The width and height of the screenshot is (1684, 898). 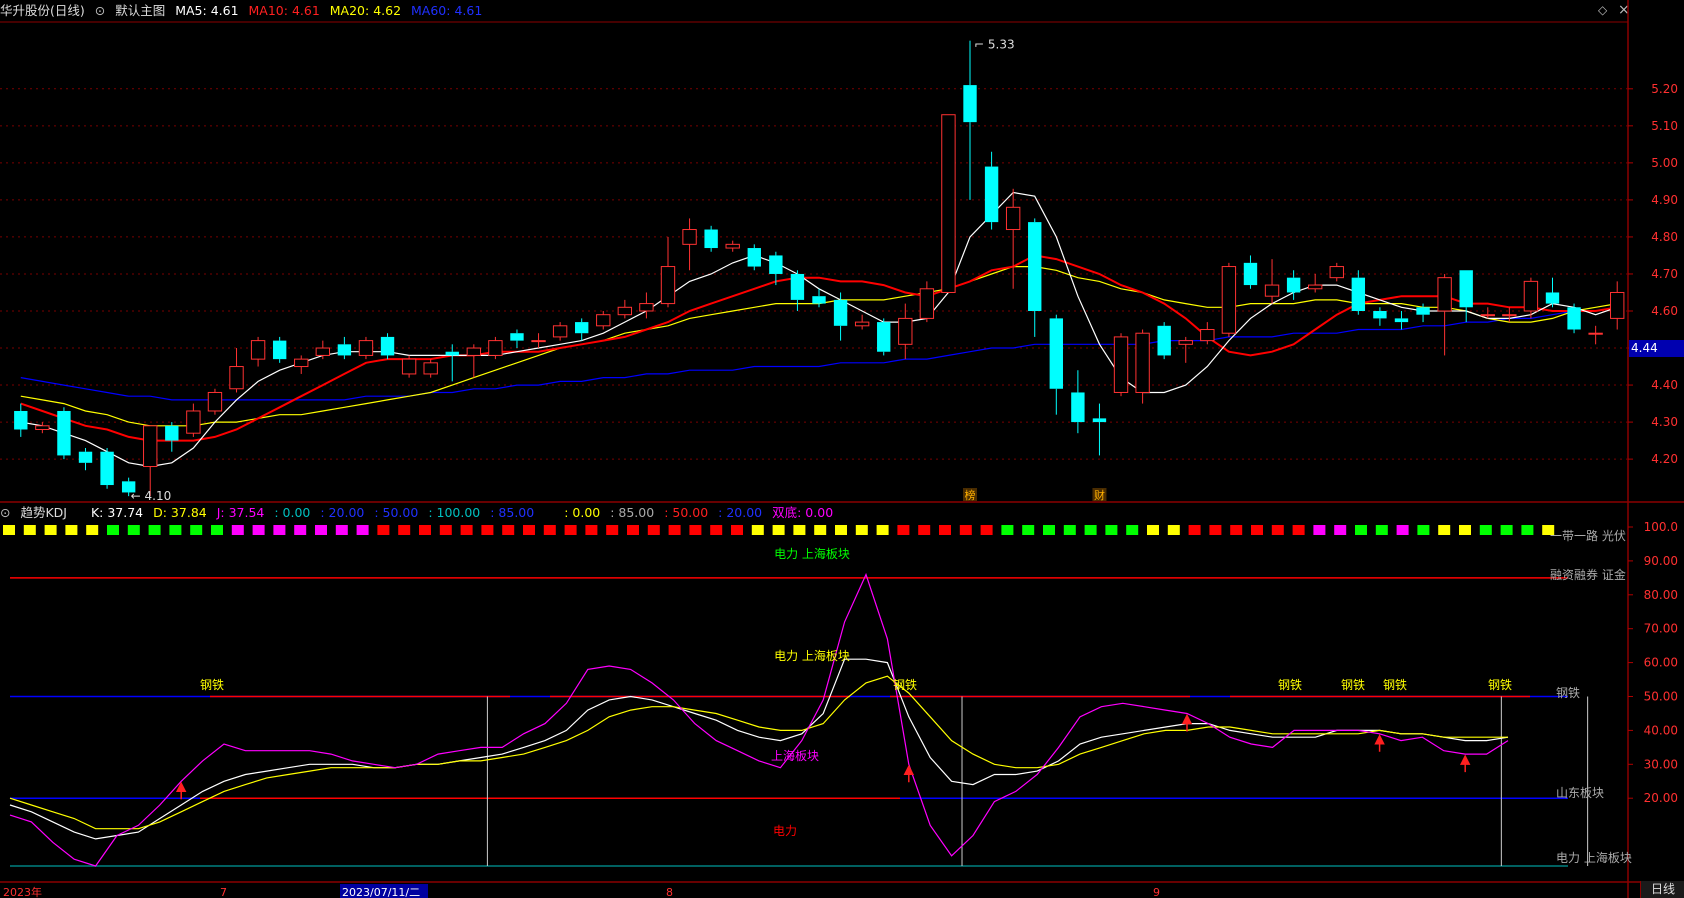 What do you see at coordinates (1664, 200) in the screenshot?
I see `price-tick-label: 4.90` at bounding box center [1664, 200].